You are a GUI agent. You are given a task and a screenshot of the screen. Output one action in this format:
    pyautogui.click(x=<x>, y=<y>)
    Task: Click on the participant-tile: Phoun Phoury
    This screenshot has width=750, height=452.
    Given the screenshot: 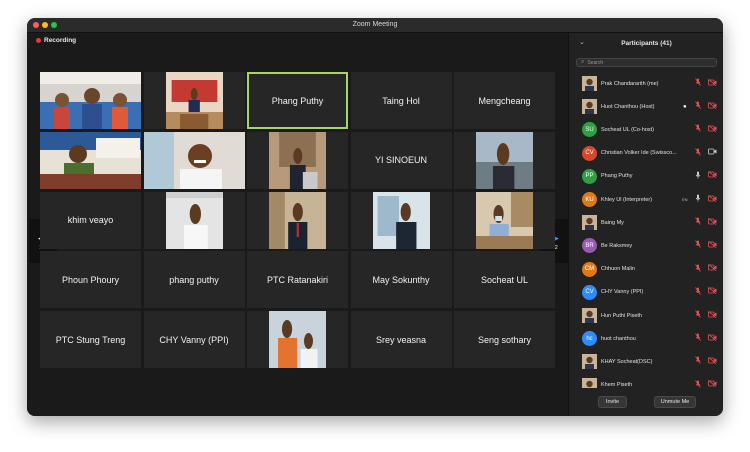 What is the action you would take?
    pyautogui.click(x=90, y=280)
    